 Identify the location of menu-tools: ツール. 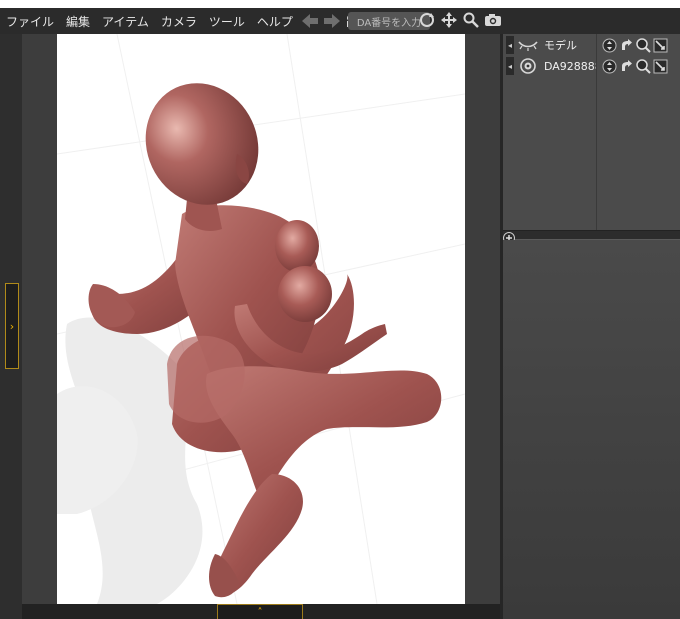
(227, 21).